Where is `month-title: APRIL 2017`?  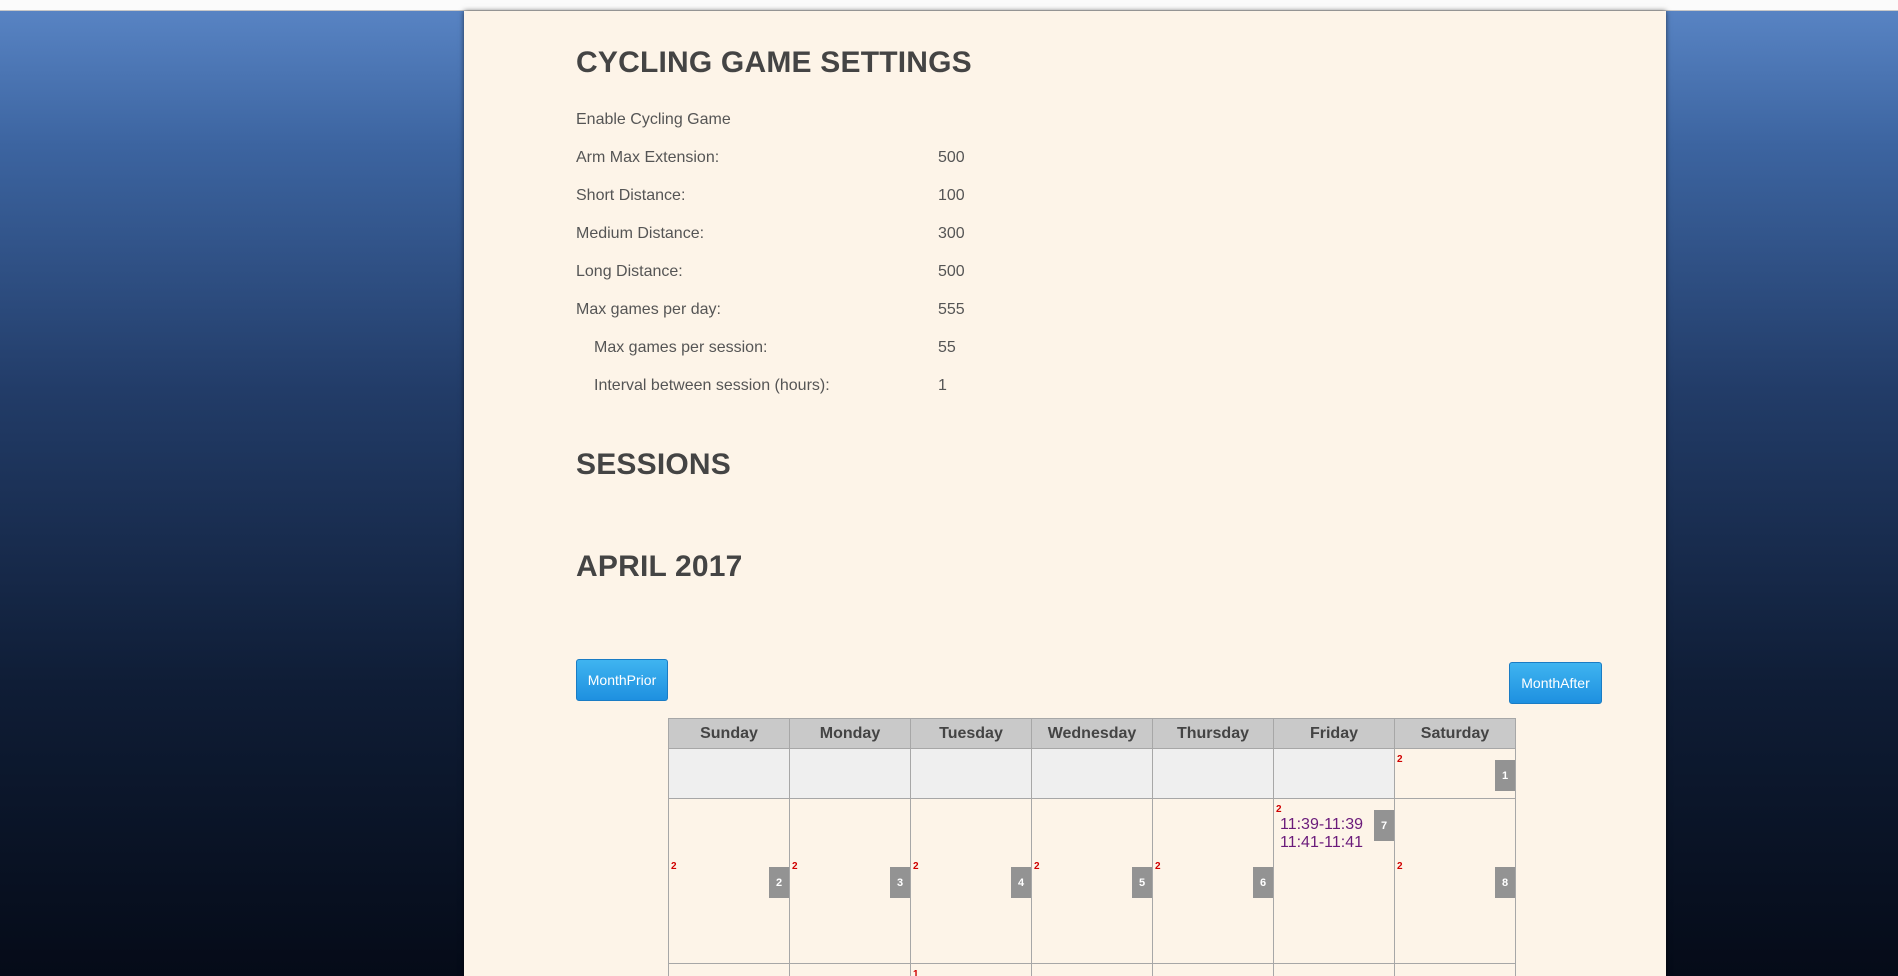 month-title: APRIL 2017 is located at coordinates (659, 566).